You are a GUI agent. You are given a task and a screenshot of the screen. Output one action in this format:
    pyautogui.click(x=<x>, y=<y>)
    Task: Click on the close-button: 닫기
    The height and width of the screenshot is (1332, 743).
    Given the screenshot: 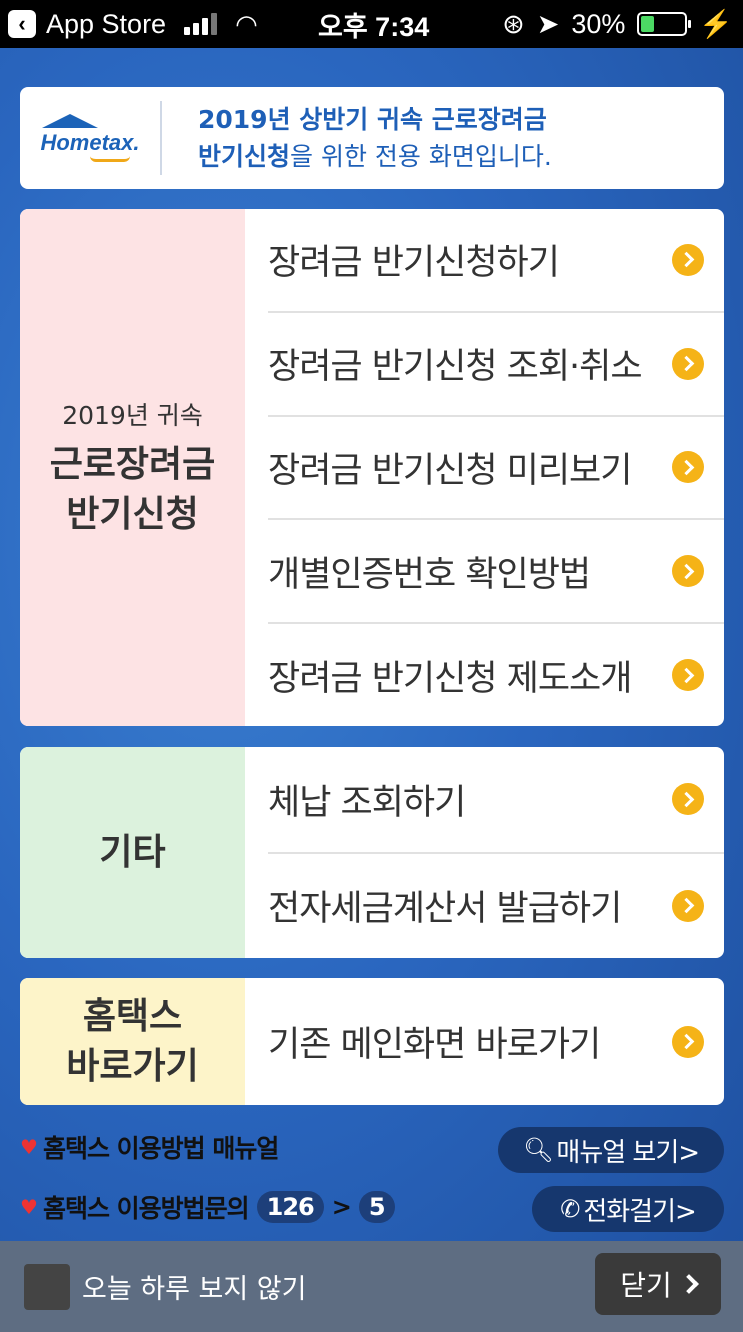 What is the action you would take?
    pyautogui.click(x=658, y=1284)
    